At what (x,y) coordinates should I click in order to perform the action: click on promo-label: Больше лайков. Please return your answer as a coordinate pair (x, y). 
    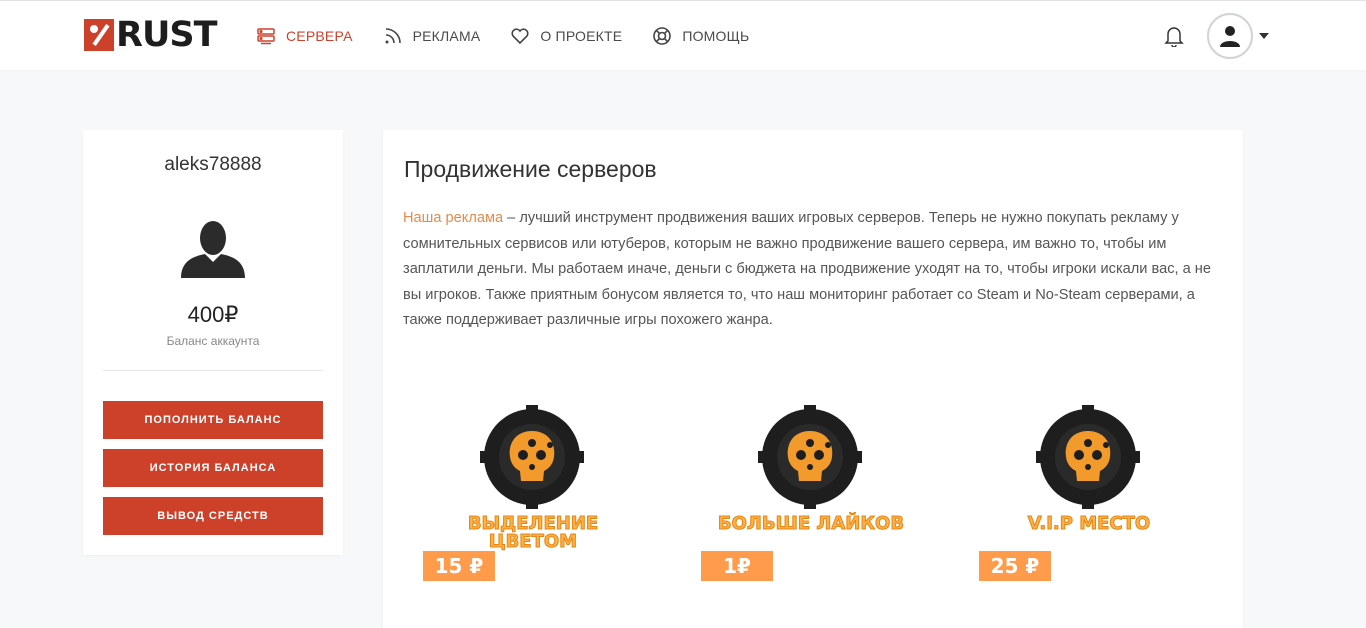
    Looking at the image, I should click on (811, 523).